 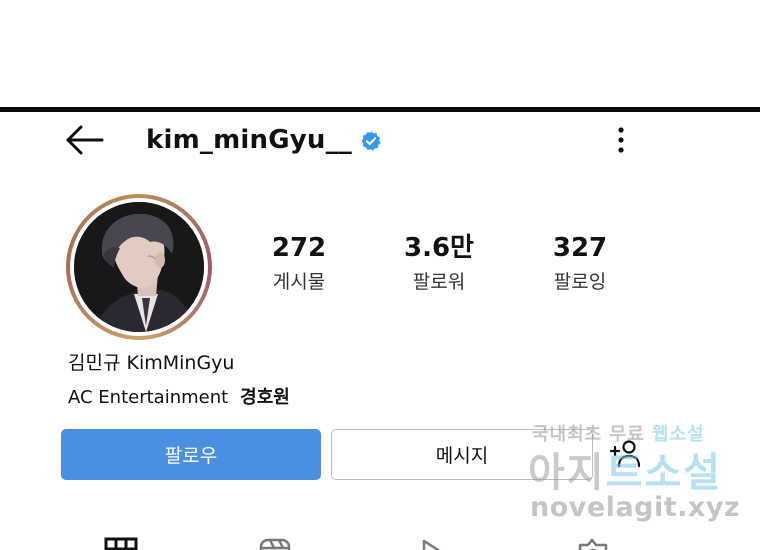 I want to click on more-vertical-icon, so click(x=621, y=140).